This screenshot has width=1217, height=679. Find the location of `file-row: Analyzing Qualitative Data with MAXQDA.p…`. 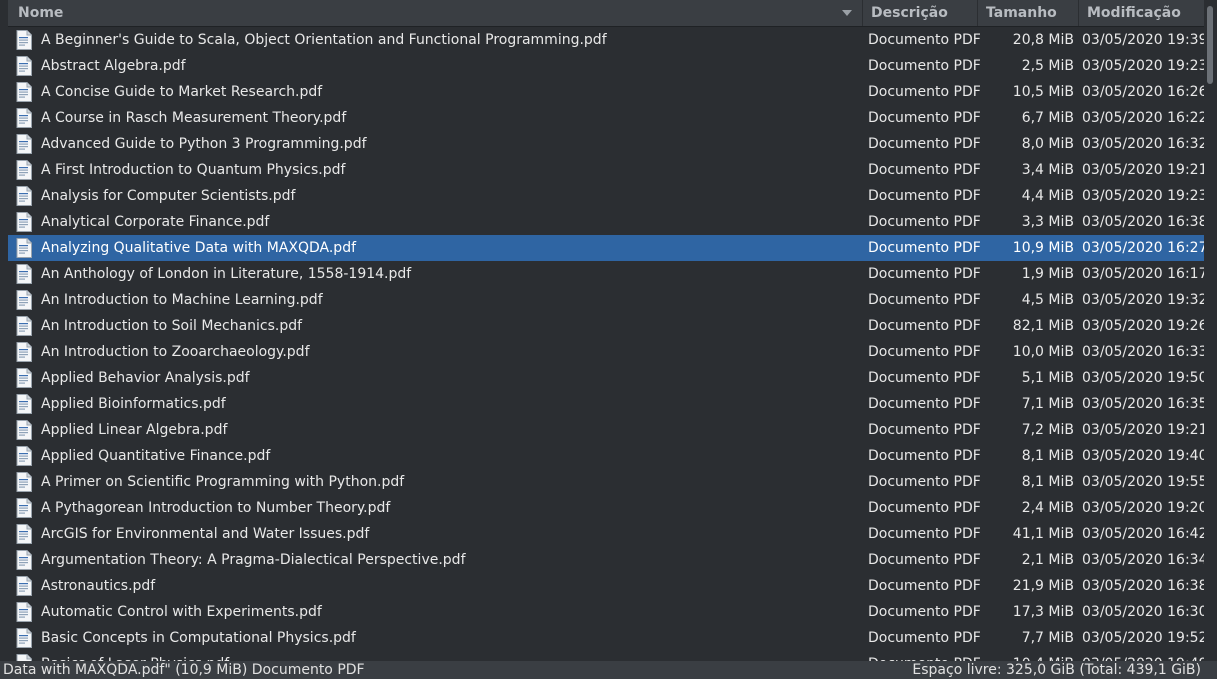

file-row: Analyzing Qualitative Data with MAXQDA.p… is located at coordinates (606, 248).